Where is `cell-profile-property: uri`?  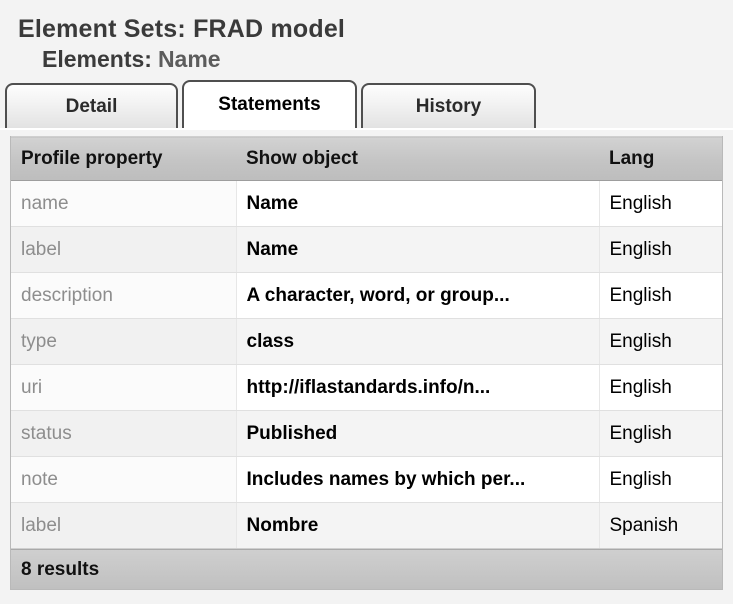
cell-profile-property: uri is located at coordinates (124, 387).